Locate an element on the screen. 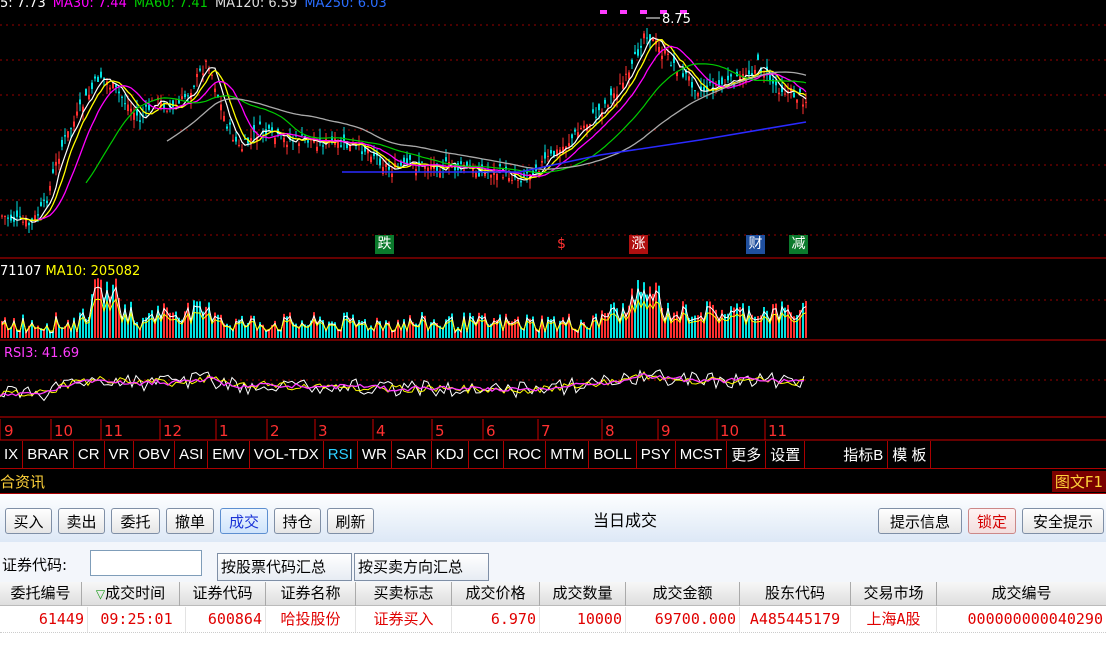 This screenshot has width=1106, height=645. rsi-legend: RSI3: 41.69 is located at coordinates (42, 353).